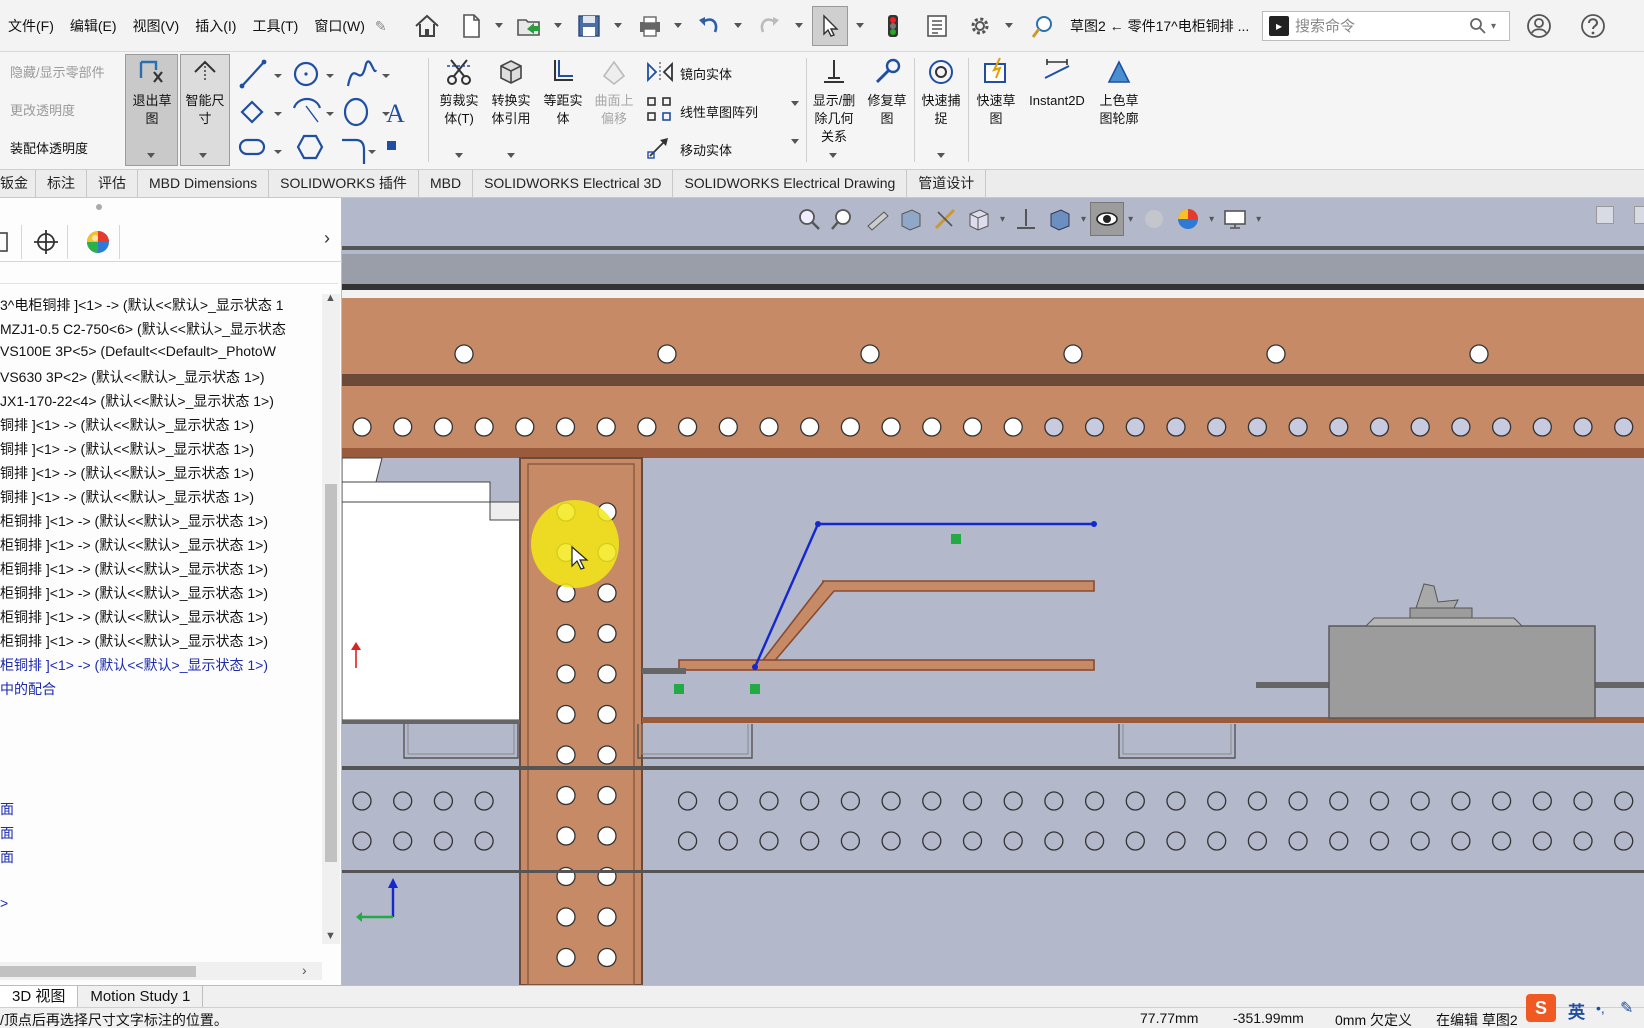  Describe the element at coordinates (252, 112) in the screenshot. I see `rectangle-icon` at that location.